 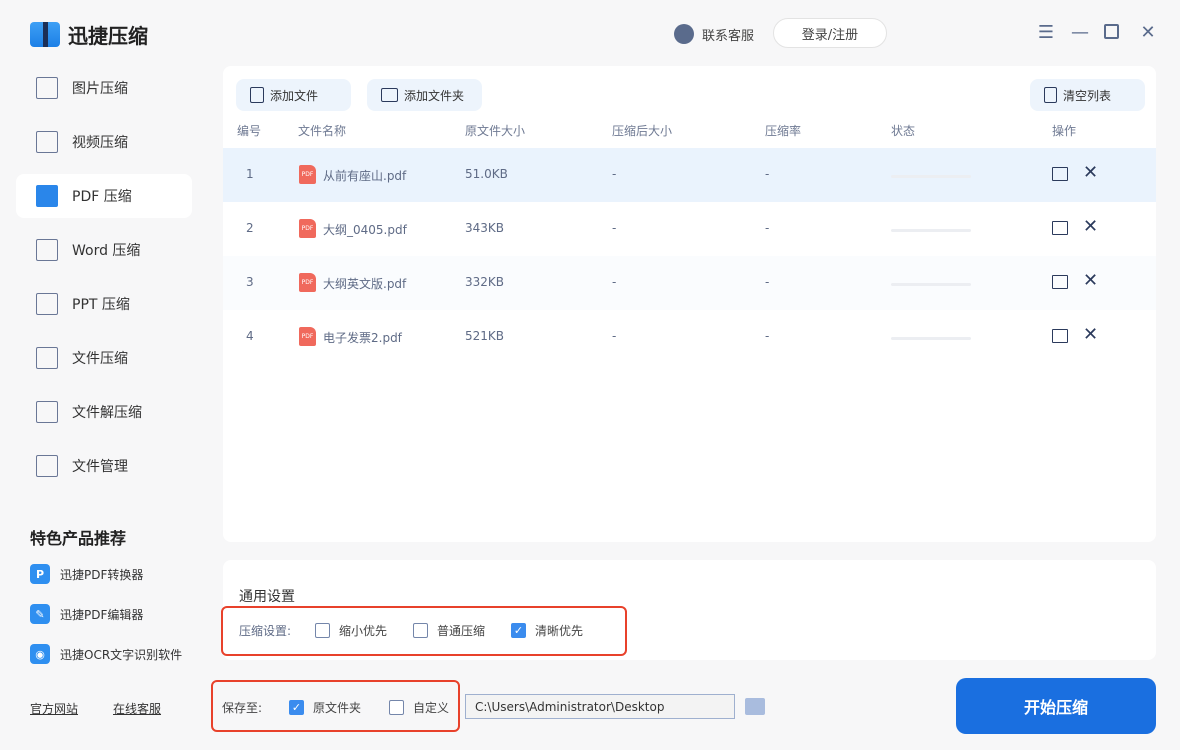 I want to click on featured-label: 迅捷PDF编辑器, so click(x=102, y=614).